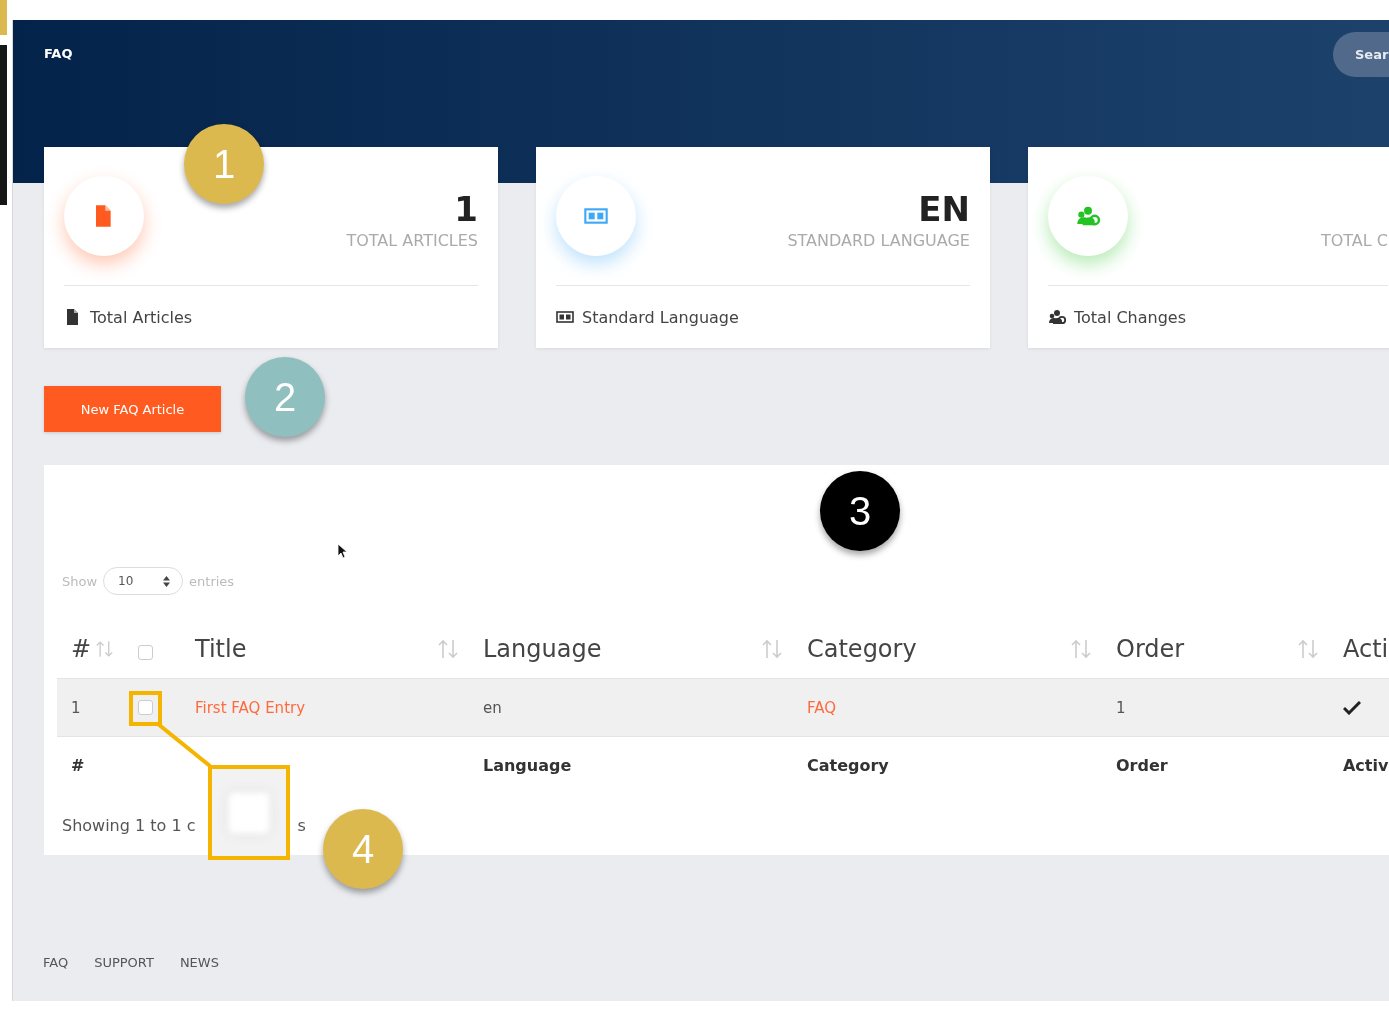 This screenshot has height=1016, width=1389. Describe the element at coordinates (1150, 649) in the screenshot. I see `column-header: Order` at that location.